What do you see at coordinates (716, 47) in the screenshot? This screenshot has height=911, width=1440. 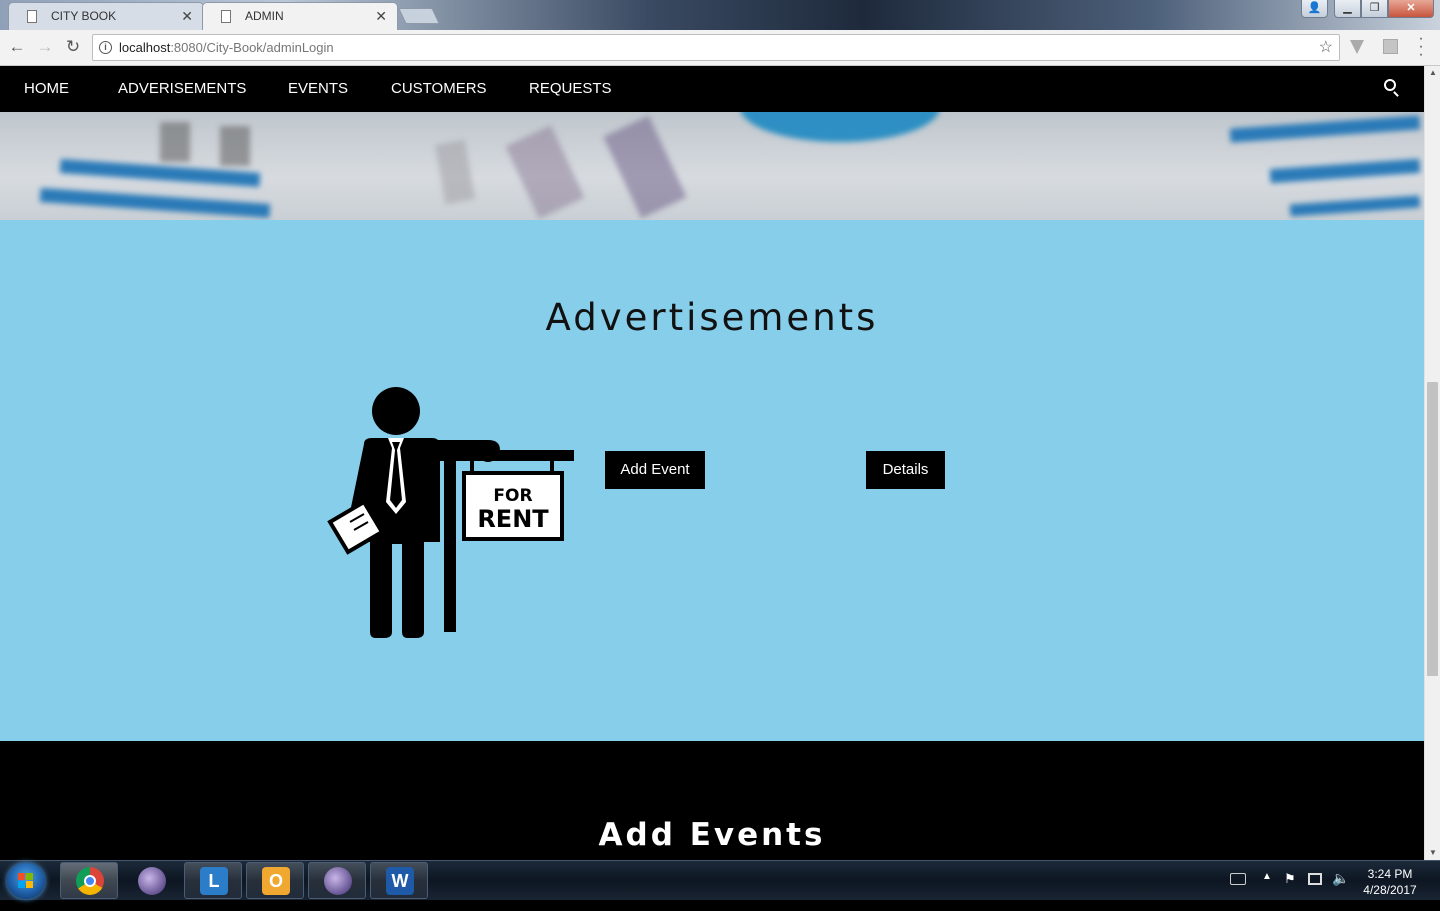 I see `address-bar: i localhost:8080/City-Book/adminLogin ☆` at bounding box center [716, 47].